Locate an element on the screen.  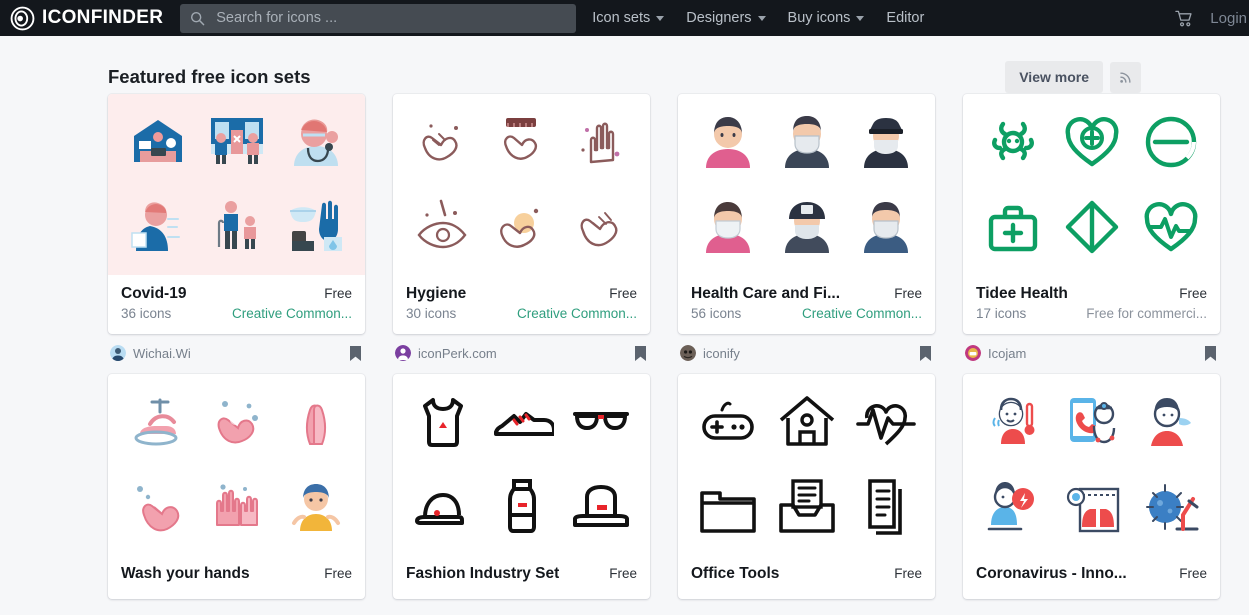
search-box is located at coordinates (378, 18).